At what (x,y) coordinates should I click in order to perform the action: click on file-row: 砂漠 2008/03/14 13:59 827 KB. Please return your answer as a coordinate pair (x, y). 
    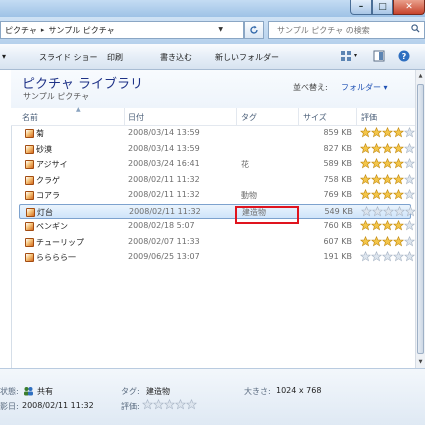
    Looking at the image, I should click on (217, 149).